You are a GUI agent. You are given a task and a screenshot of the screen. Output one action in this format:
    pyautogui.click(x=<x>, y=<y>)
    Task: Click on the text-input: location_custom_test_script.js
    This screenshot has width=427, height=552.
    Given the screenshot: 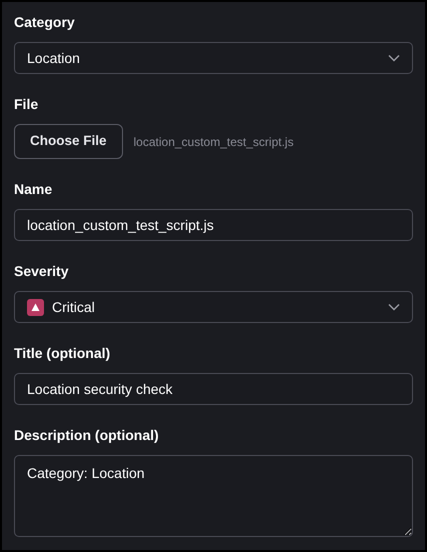 What is the action you would take?
    pyautogui.click(x=213, y=225)
    